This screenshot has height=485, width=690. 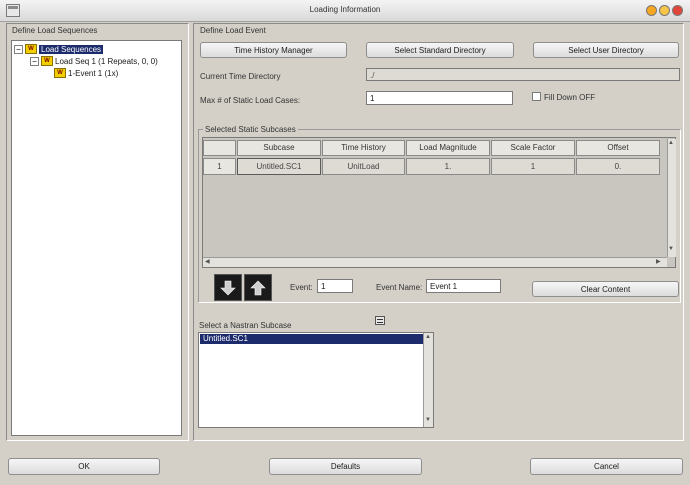 What do you see at coordinates (335, 286) in the screenshot?
I see `event-input: 1` at bounding box center [335, 286].